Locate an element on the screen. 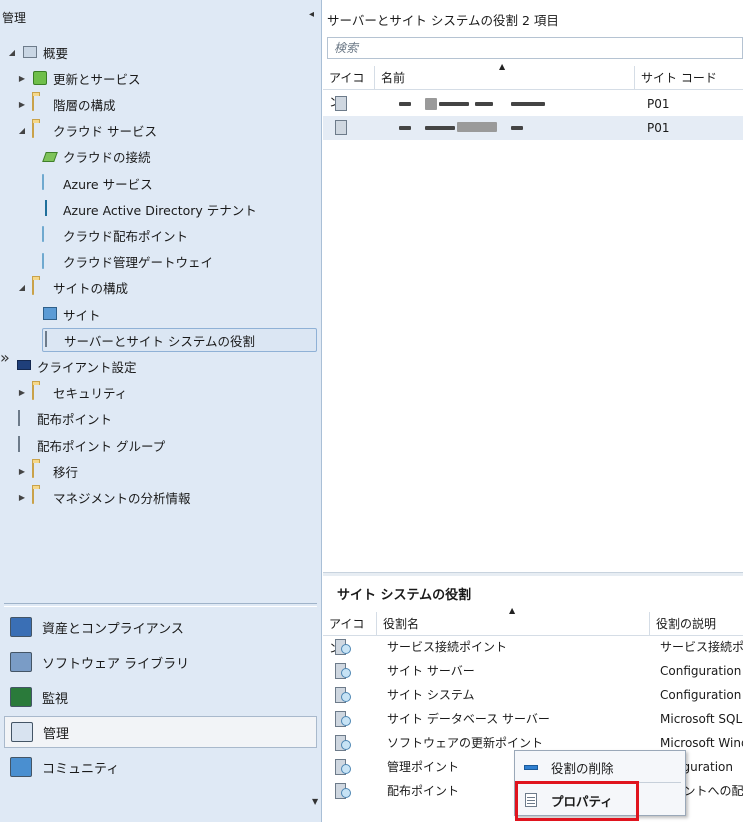  distribution-point-group-icon is located at coordinates (24, 444).